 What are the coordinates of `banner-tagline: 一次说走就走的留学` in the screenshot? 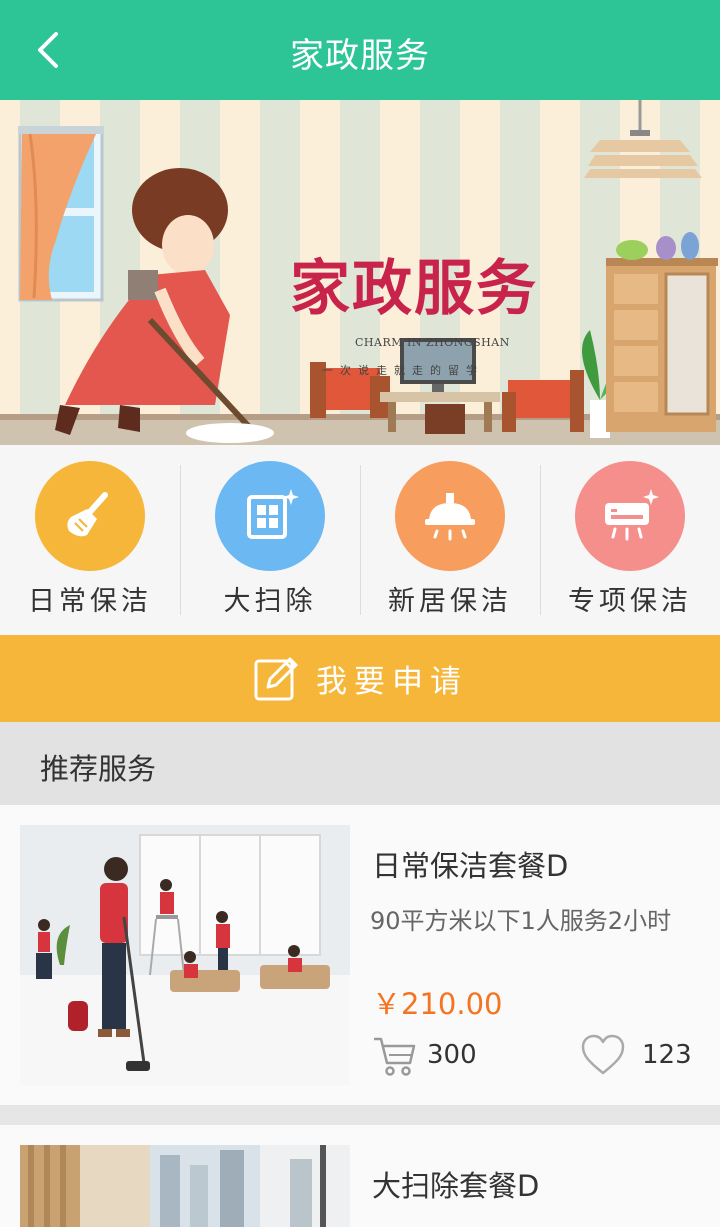 It's located at (403, 370).